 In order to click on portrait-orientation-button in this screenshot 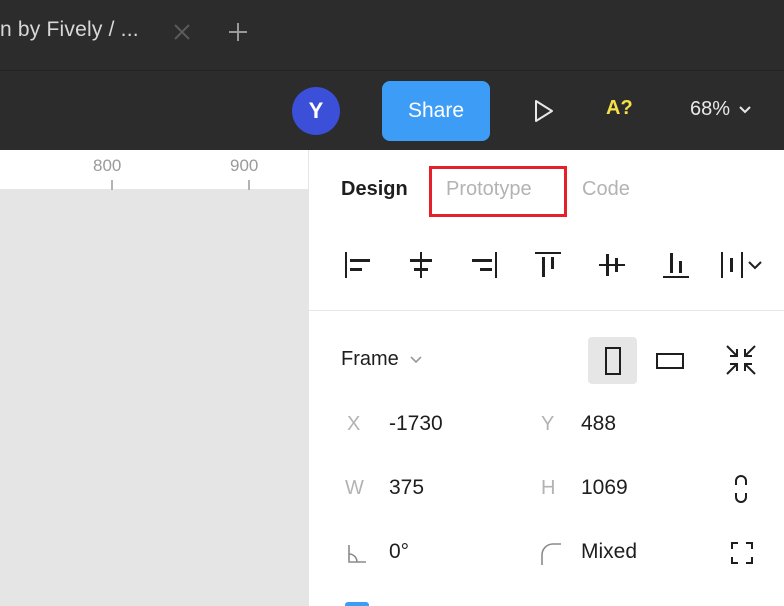, I will do `click(612, 360)`.